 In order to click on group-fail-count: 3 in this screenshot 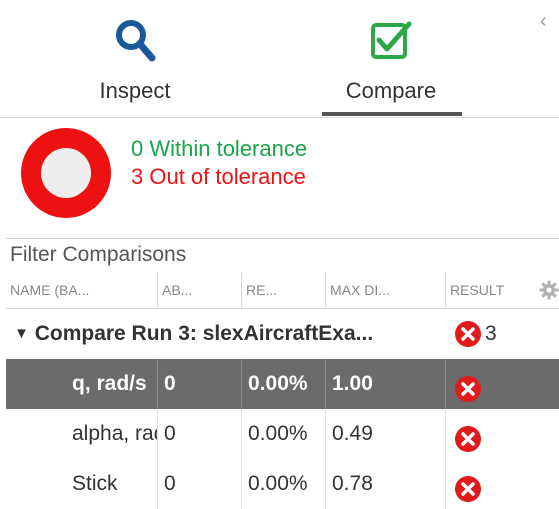, I will do `click(491, 333)`.